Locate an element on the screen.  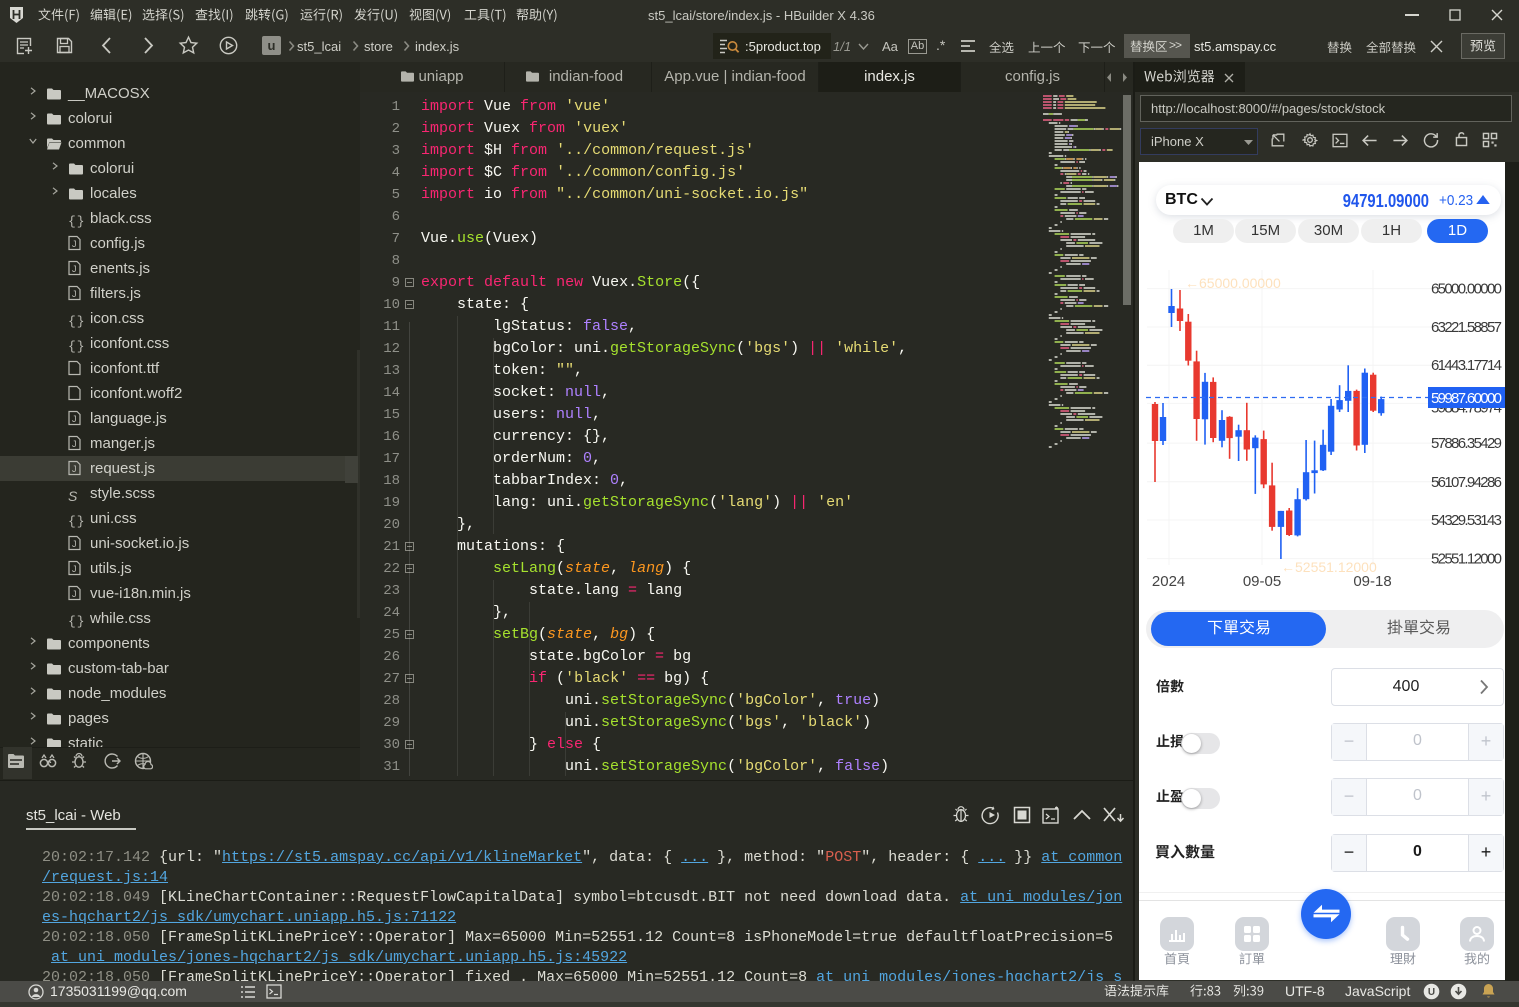
svg-text: 61443.17714 is located at coordinates (1466, 365).